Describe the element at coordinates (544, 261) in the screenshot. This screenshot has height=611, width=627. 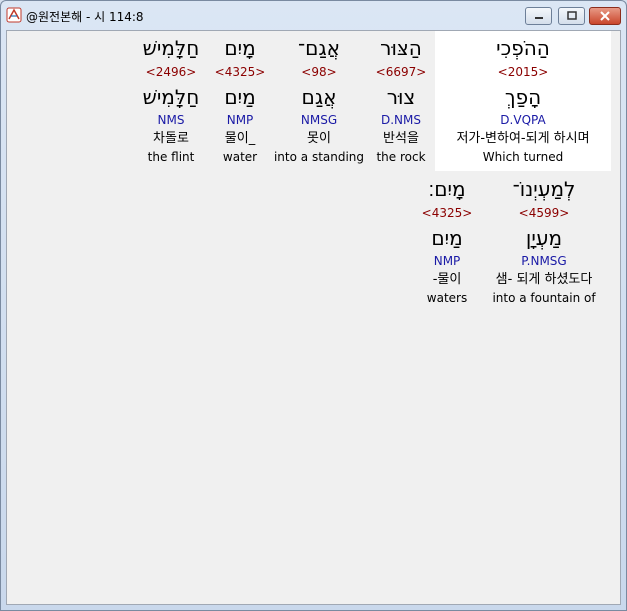
I see `morphology: P.NMSG` at that location.